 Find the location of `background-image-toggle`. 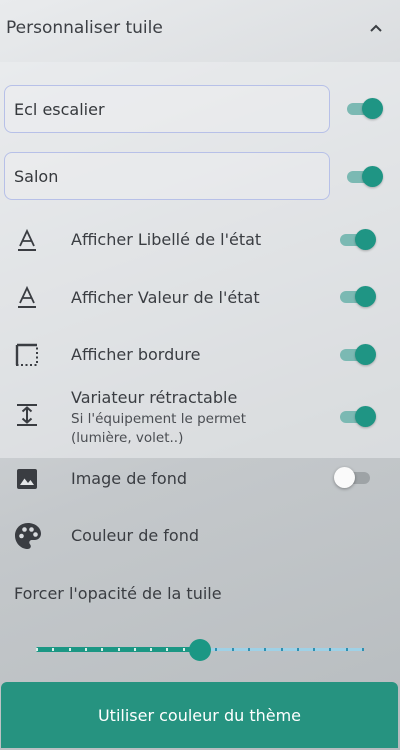

background-image-toggle is located at coordinates (353, 478).